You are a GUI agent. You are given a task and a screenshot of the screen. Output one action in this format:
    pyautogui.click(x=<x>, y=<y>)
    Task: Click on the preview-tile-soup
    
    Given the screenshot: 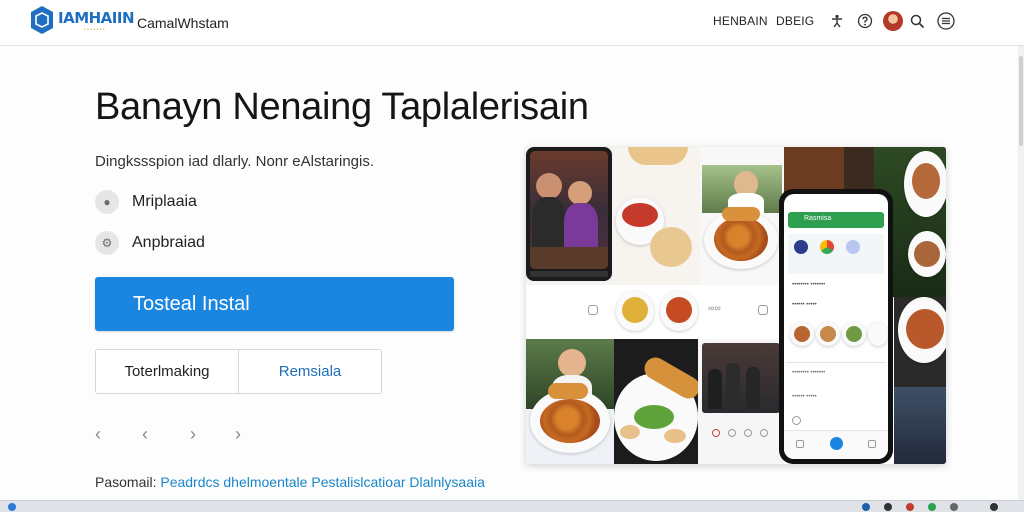 What is the action you would take?
    pyautogui.click(x=657, y=216)
    